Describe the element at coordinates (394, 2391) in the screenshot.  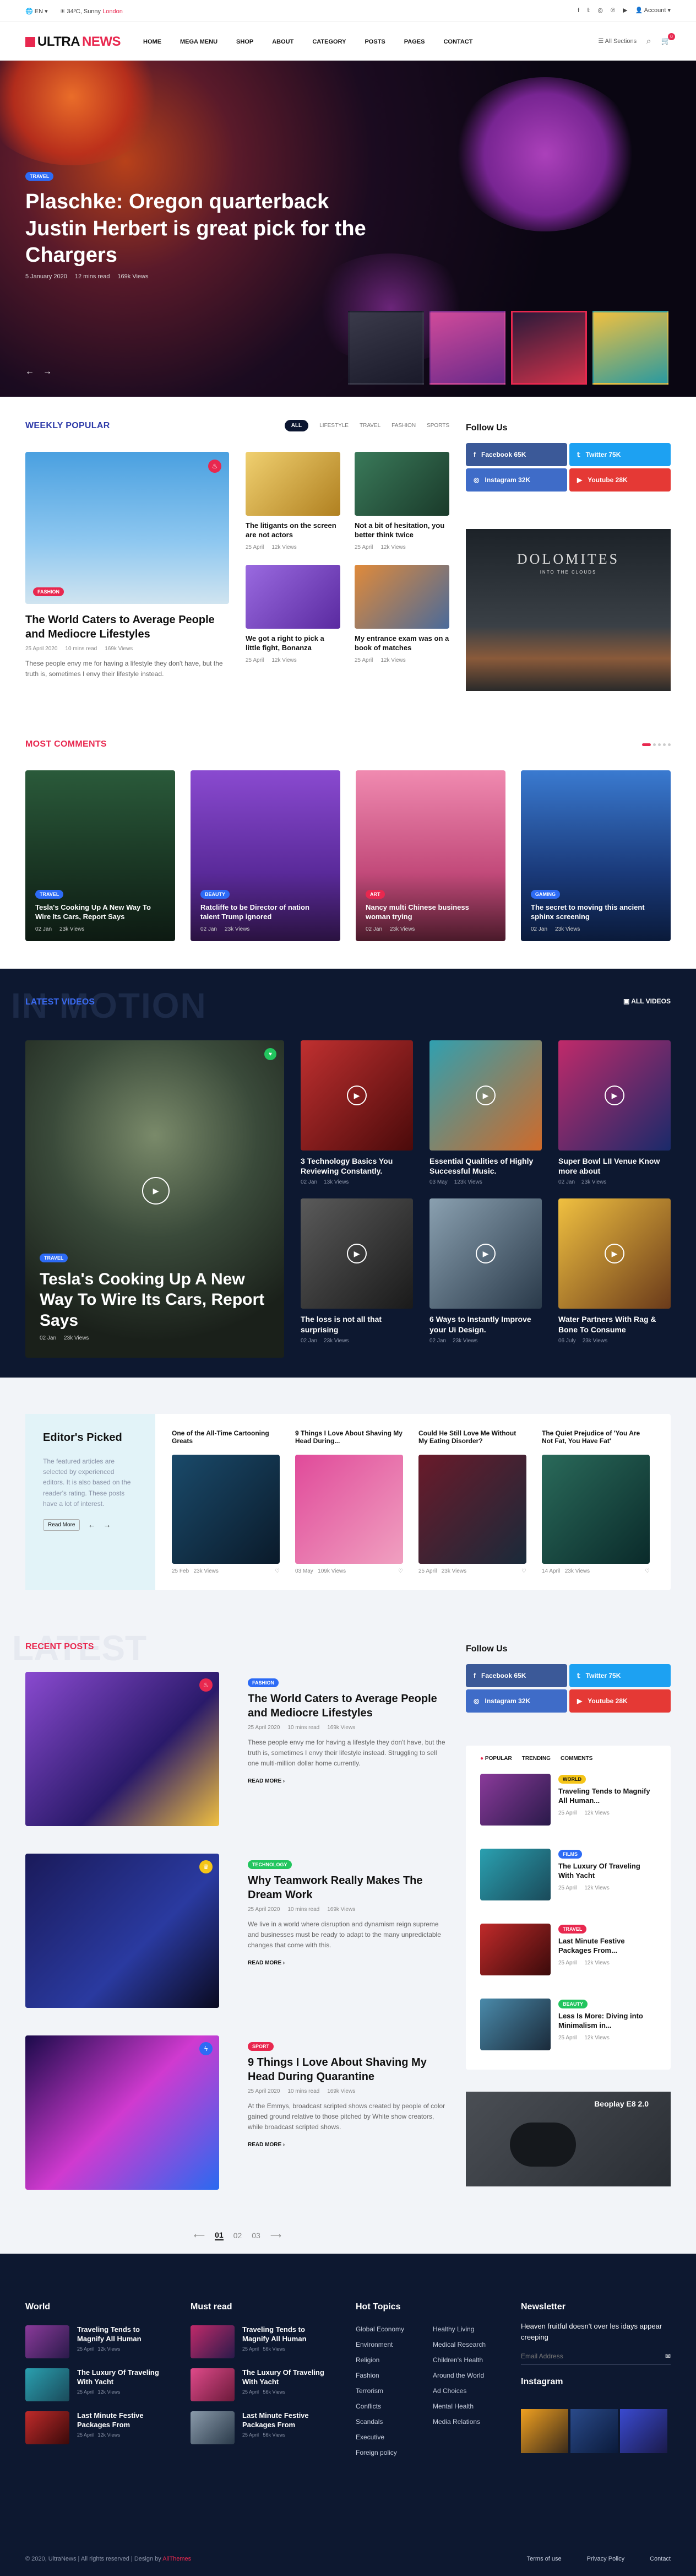
I see `topic-link: Terrorism` at that location.